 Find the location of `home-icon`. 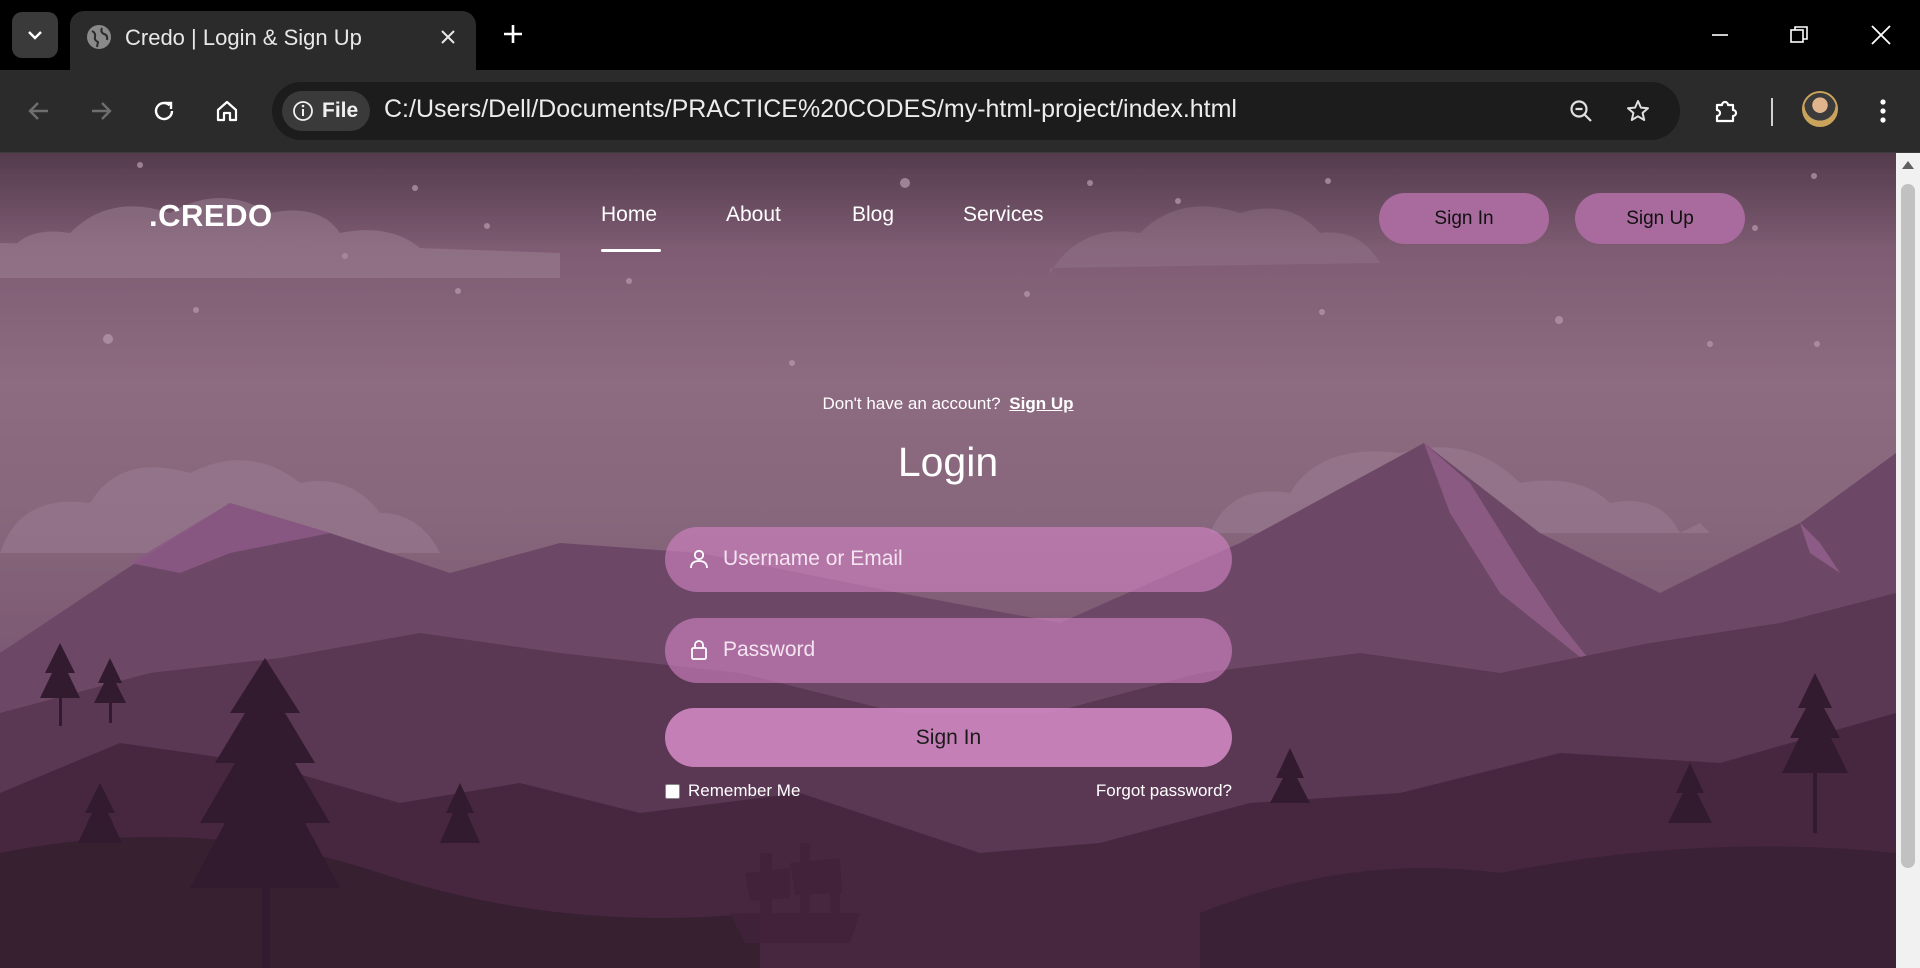

home-icon is located at coordinates (227, 111).